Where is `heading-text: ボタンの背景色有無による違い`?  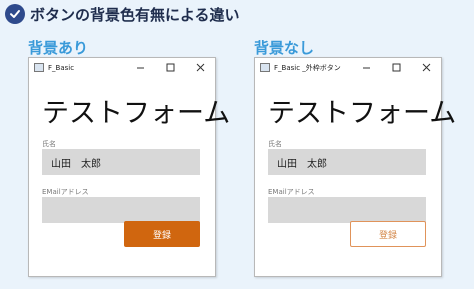 heading-text: ボタンの背景色有無による違い is located at coordinates (135, 14).